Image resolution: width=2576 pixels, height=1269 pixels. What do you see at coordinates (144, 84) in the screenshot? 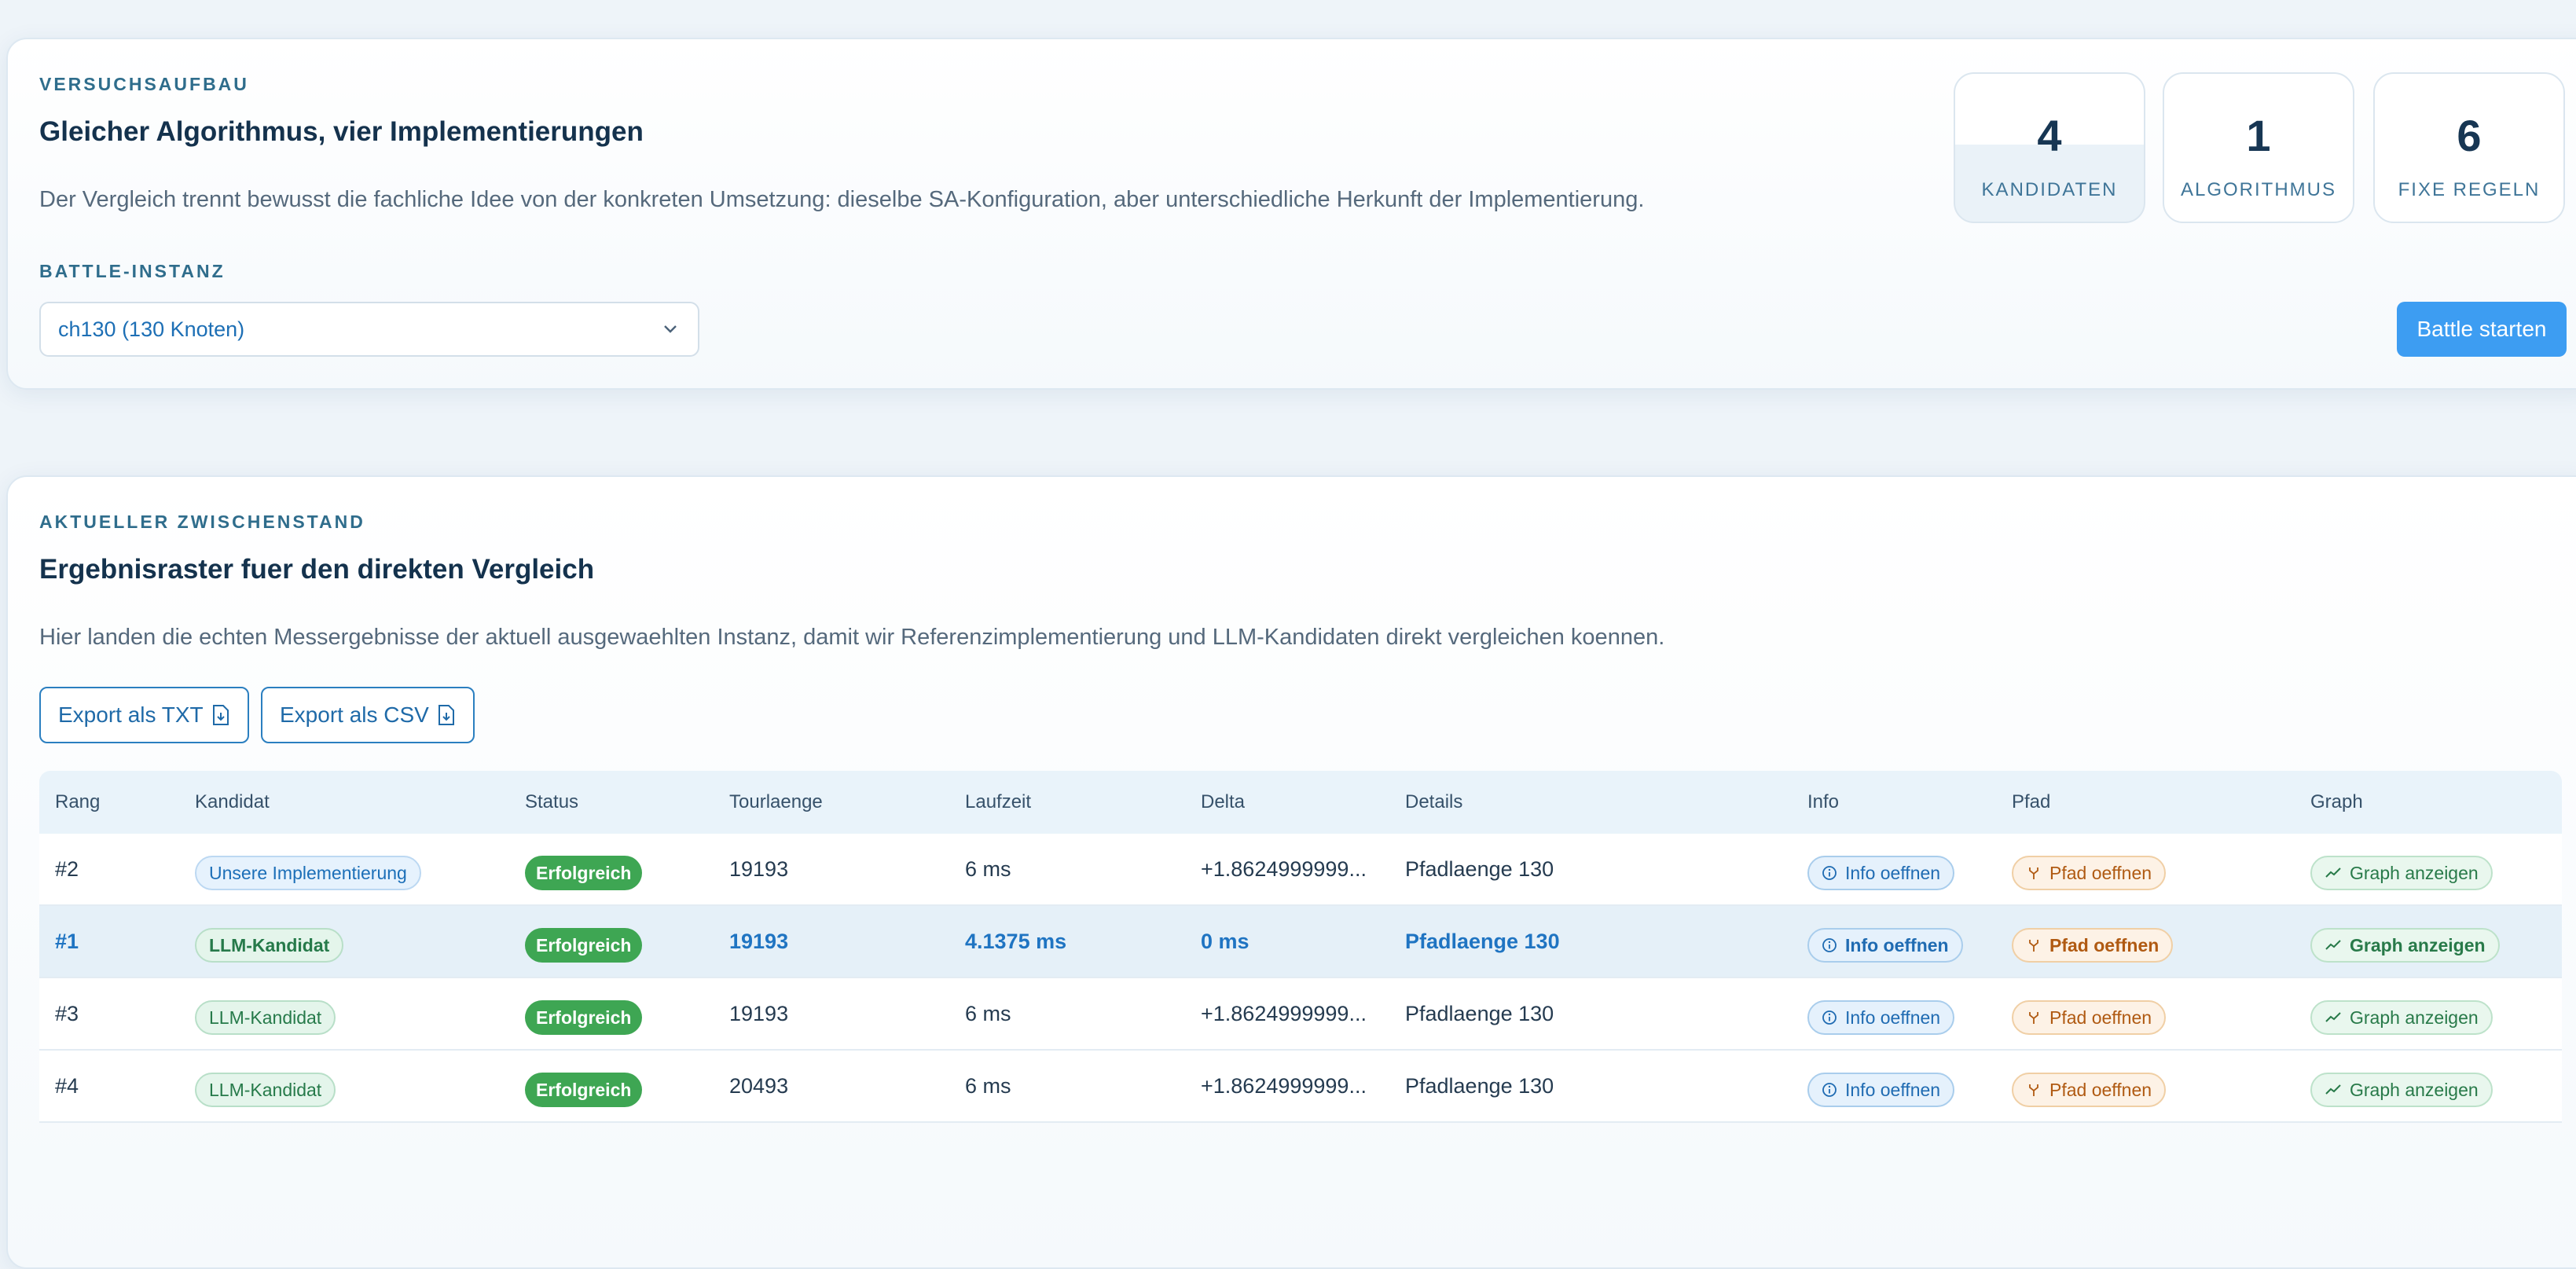
I see `setup-eyebrow: VERSUCHSAUFBAU` at bounding box center [144, 84].